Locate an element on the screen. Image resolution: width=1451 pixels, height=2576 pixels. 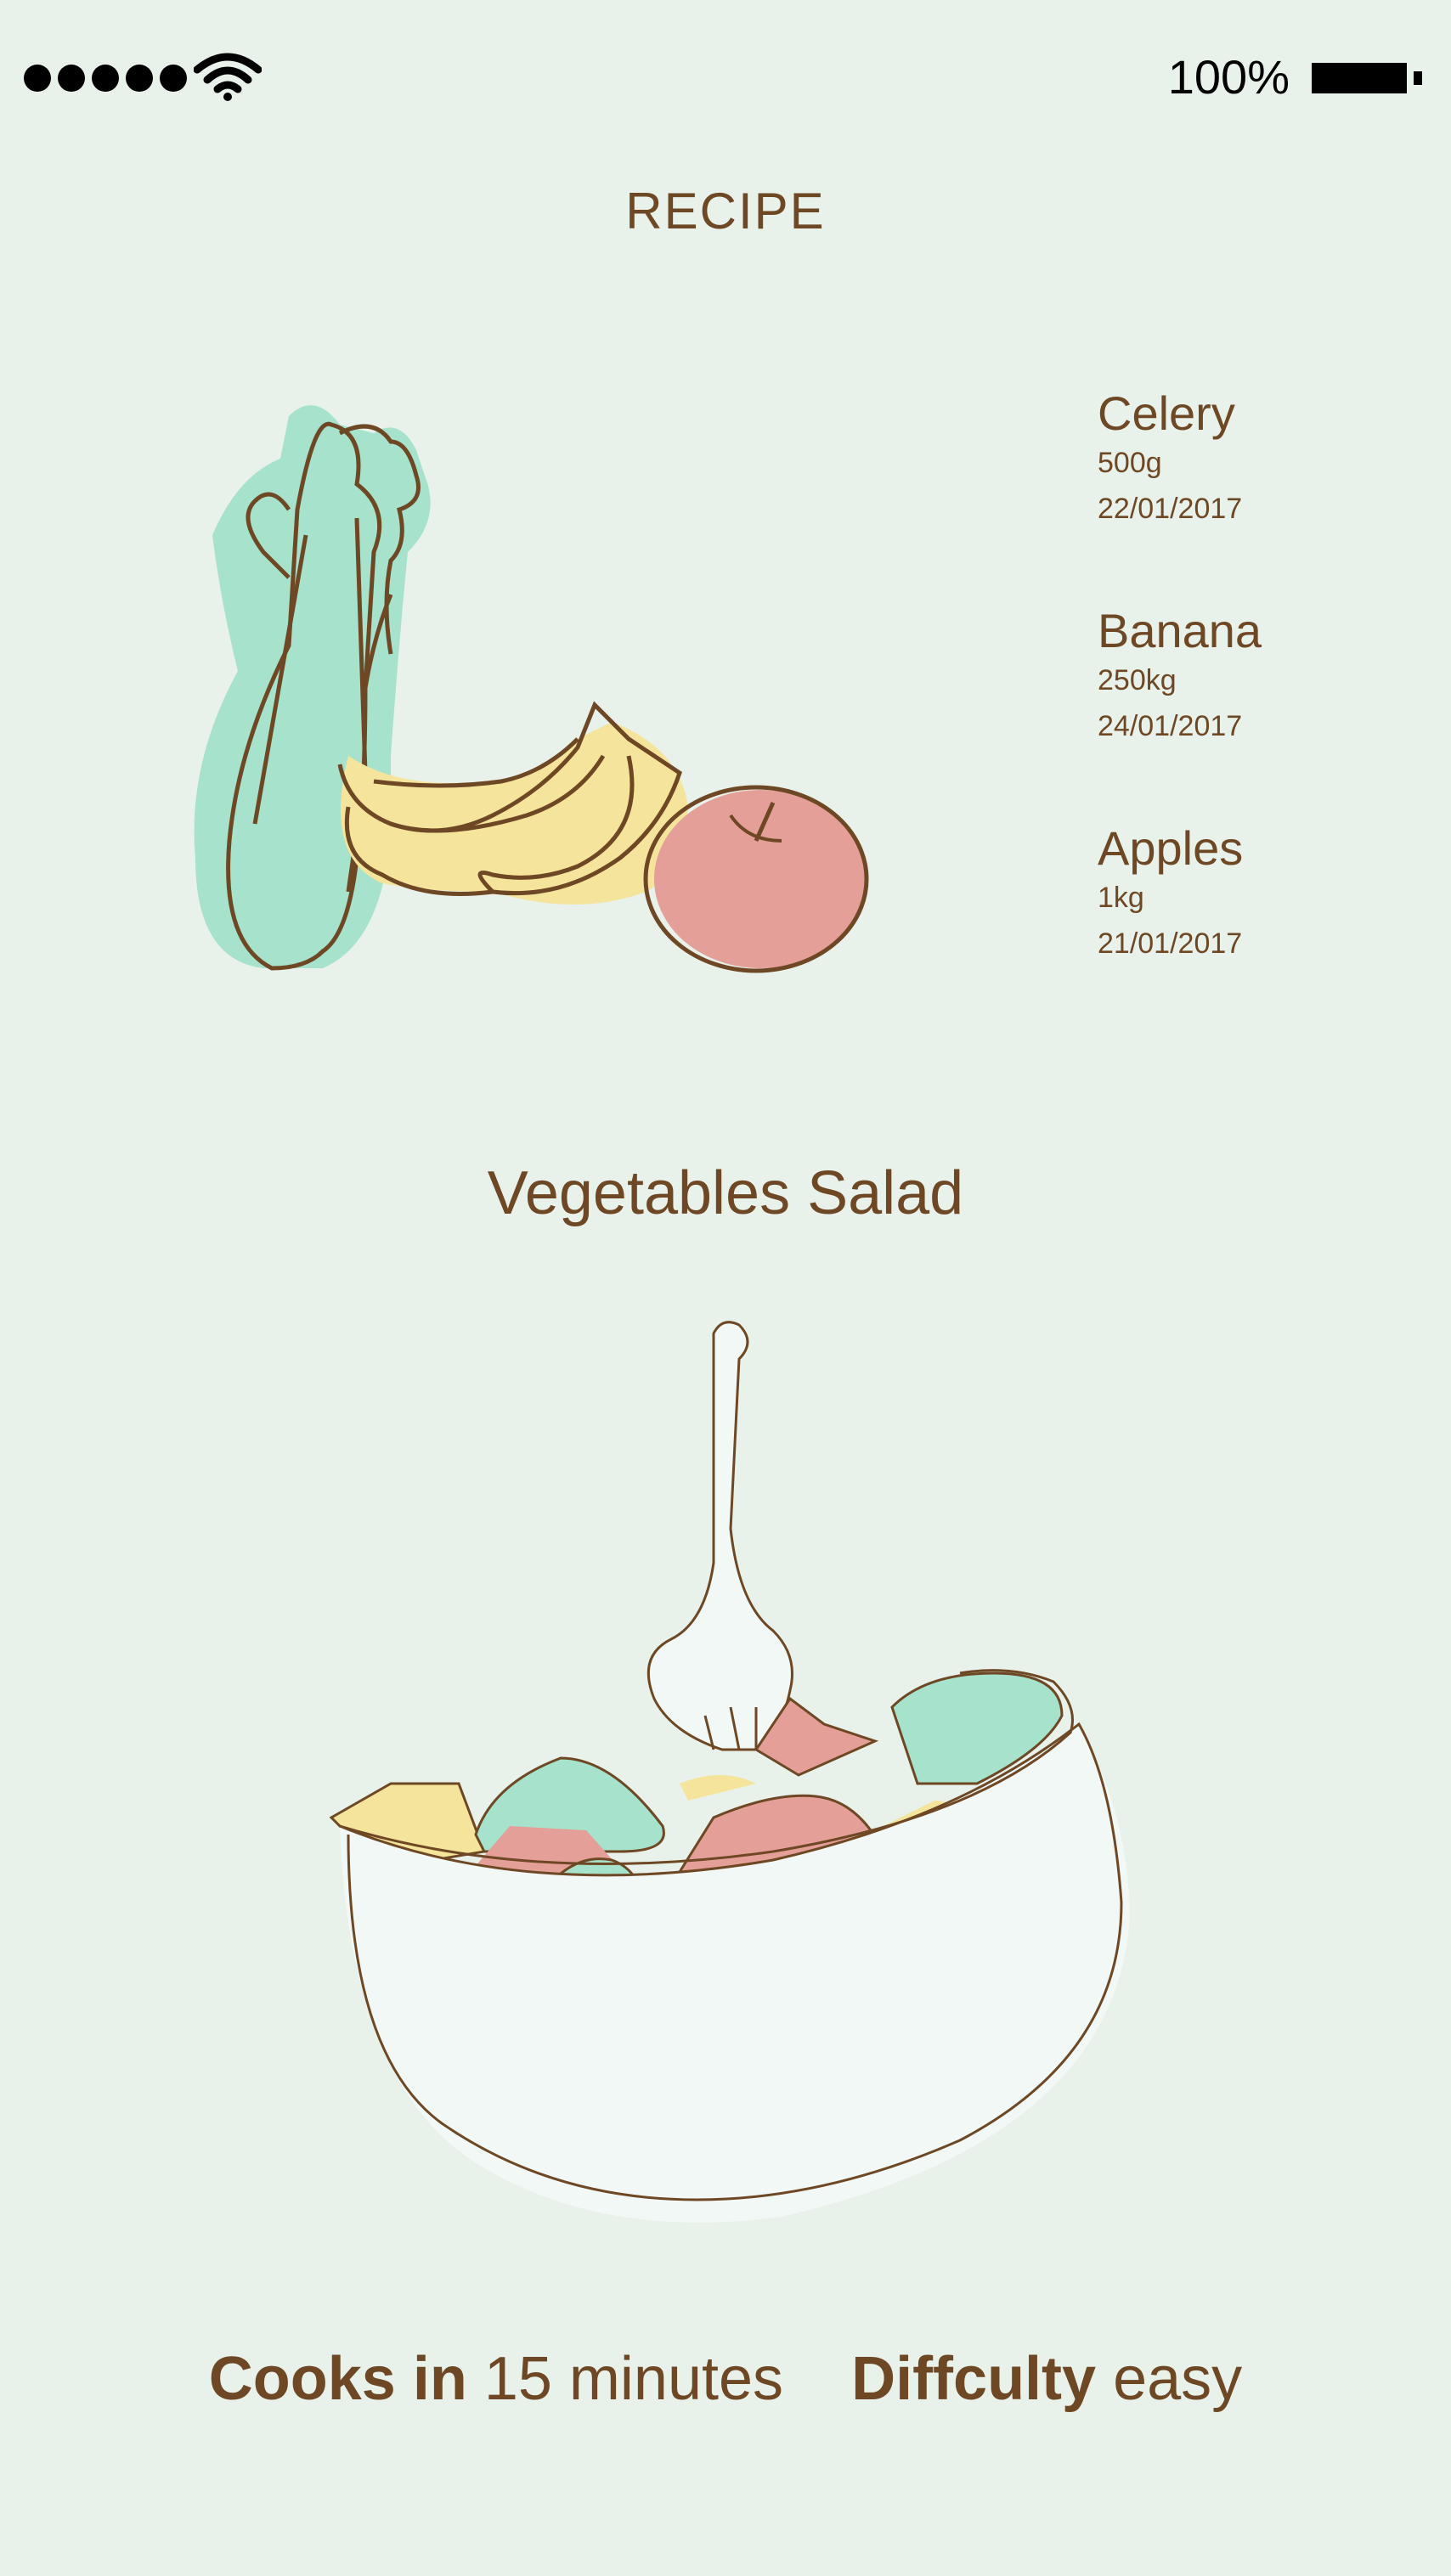
status-bar: 100% is located at coordinates (725, 76).